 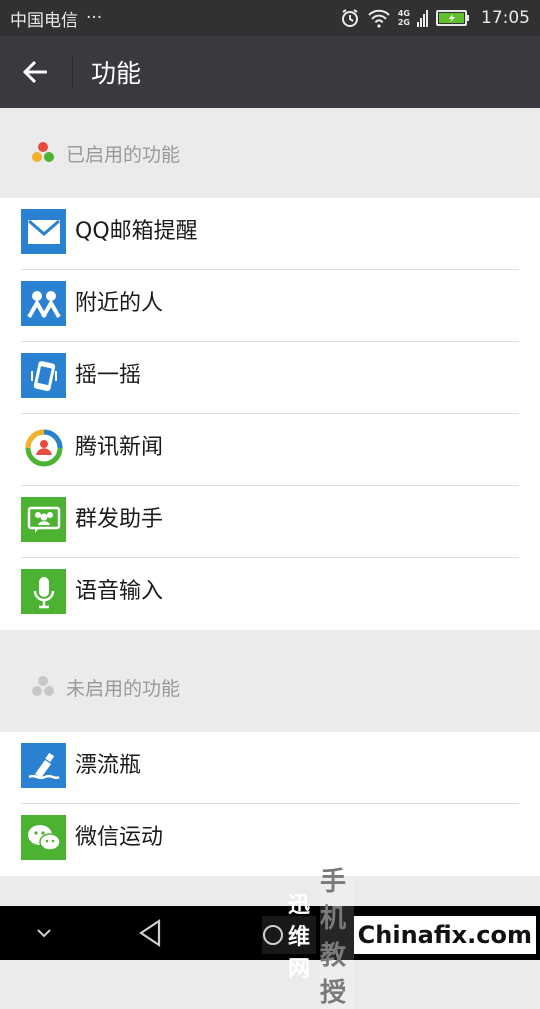 What do you see at coordinates (94, 18) in the screenshot?
I see `more-notifications-indicator: ···` at bounding box center [94, 18].